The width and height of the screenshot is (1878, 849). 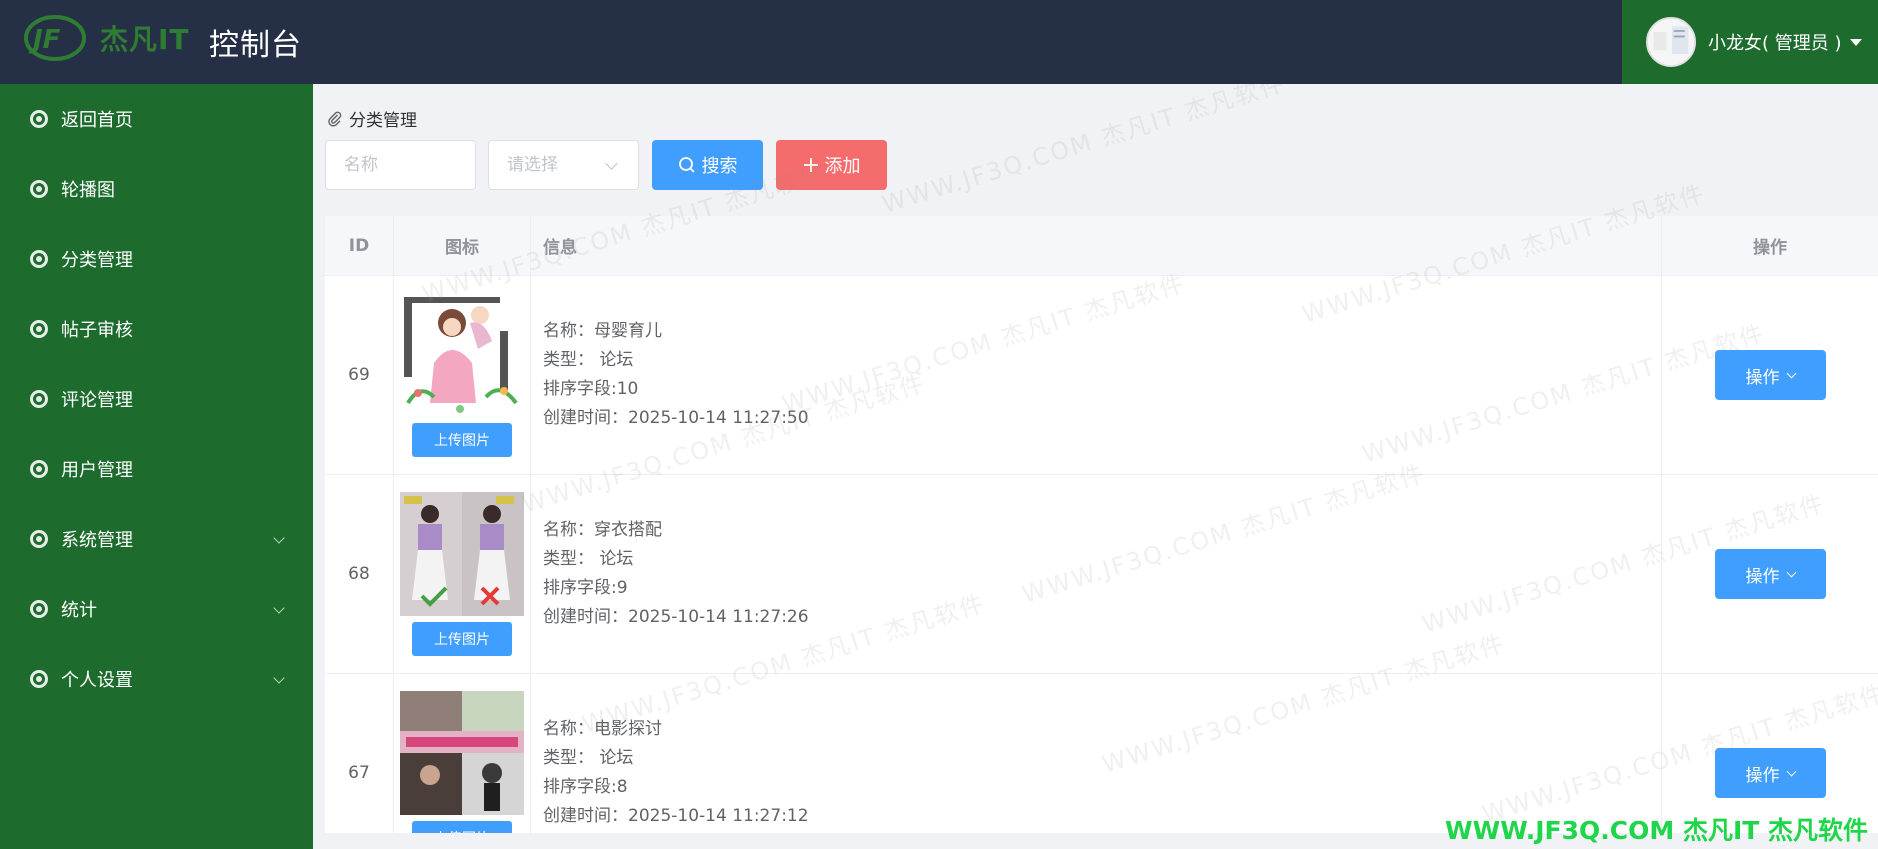 What do you see at coordinates (145, 39) in the screenshot?
I see `logo-text: 杰凡IT` at bounding box center [145, 39].